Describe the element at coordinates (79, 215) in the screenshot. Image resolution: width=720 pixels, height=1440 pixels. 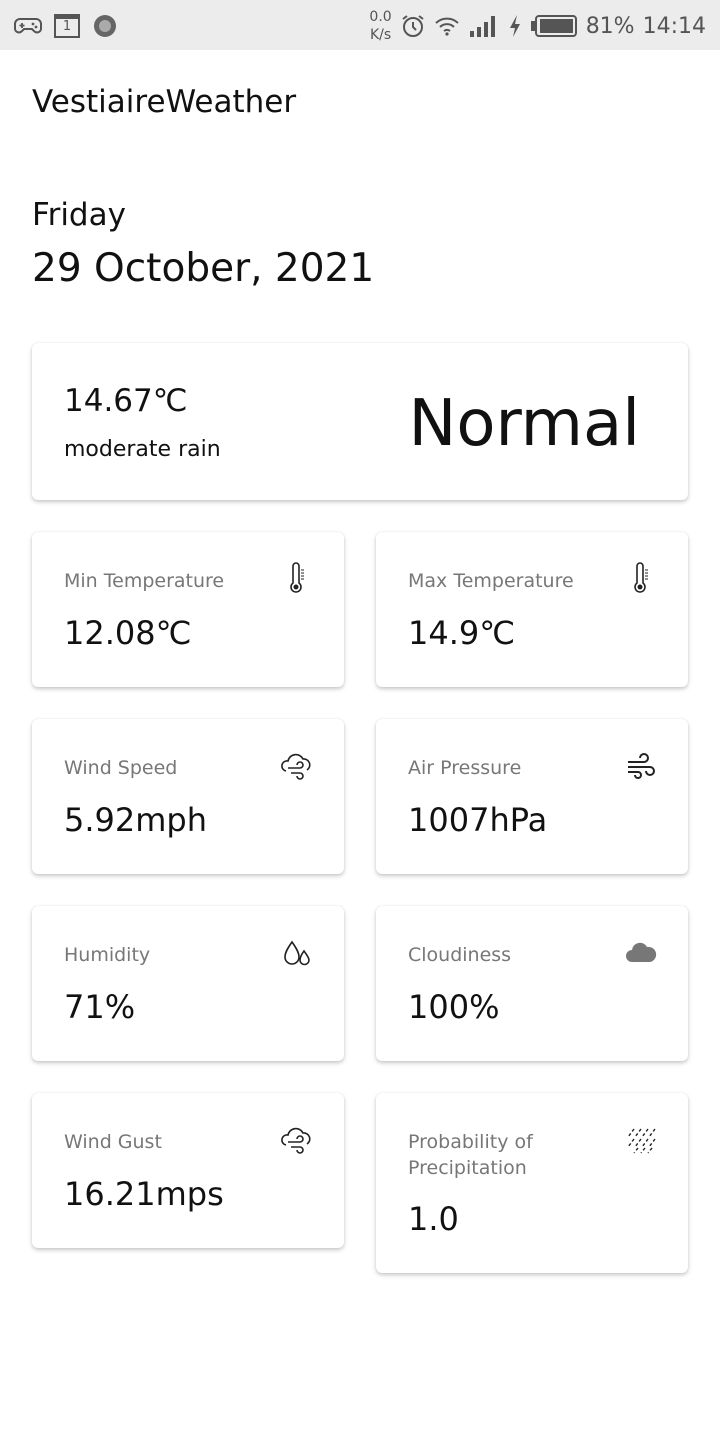
I see `day-of-week: Friday` at that location.